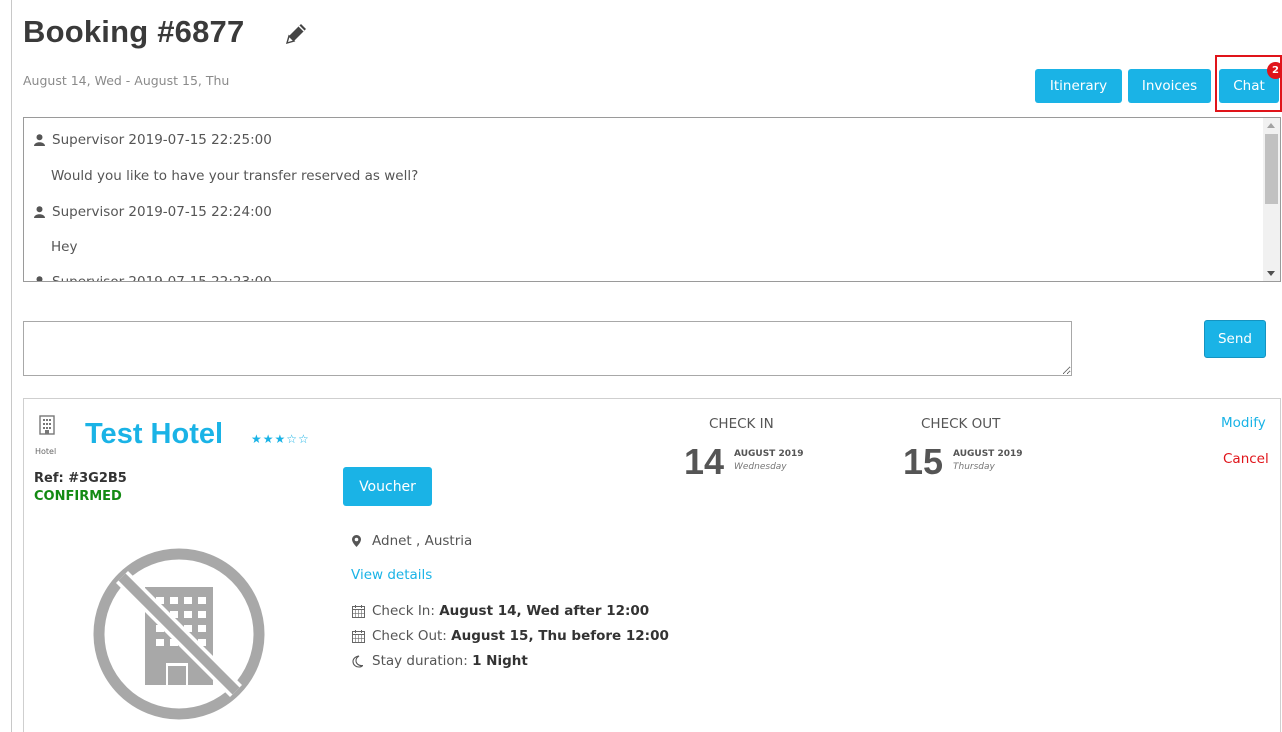 This screenshot has width=1282, height=732. I want to click on message-header: Supervisor 2019-07-15 22:24:00, so click(153, 212).